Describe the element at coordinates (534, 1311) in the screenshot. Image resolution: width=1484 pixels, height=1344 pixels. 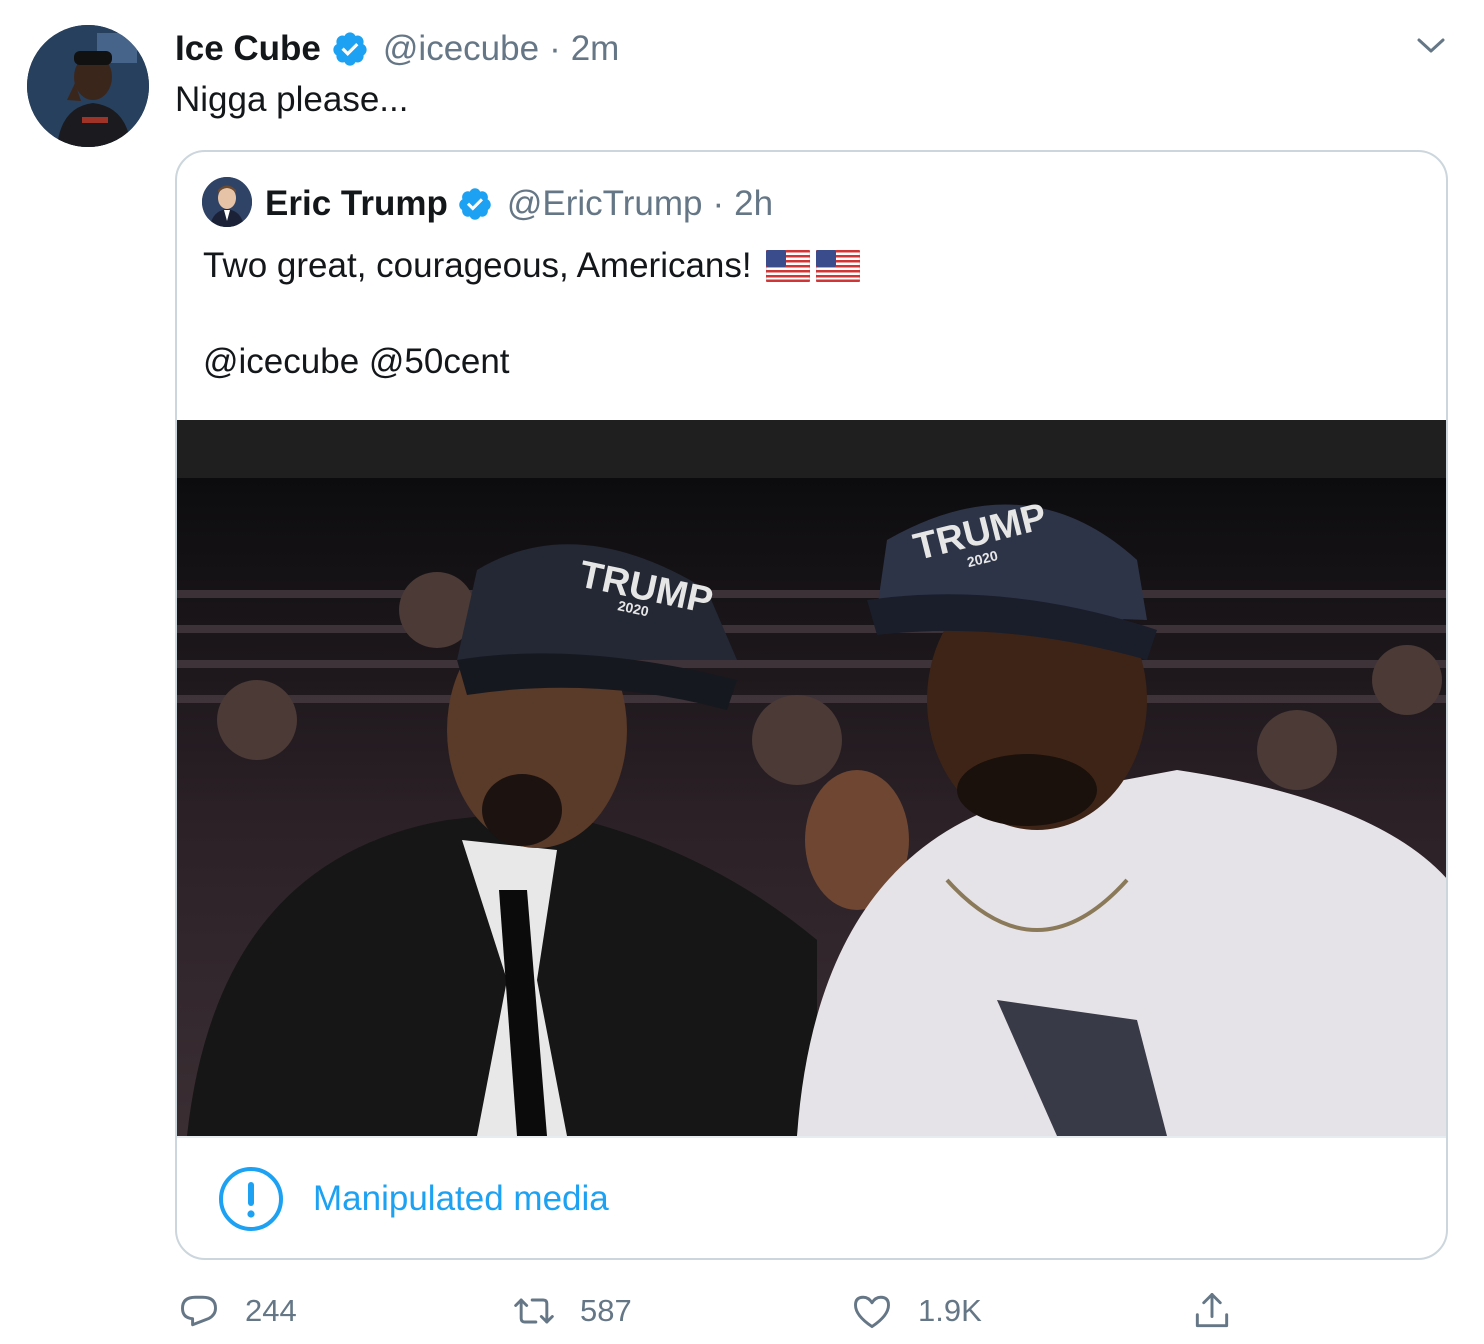
I see `retweet-icon` at that location.